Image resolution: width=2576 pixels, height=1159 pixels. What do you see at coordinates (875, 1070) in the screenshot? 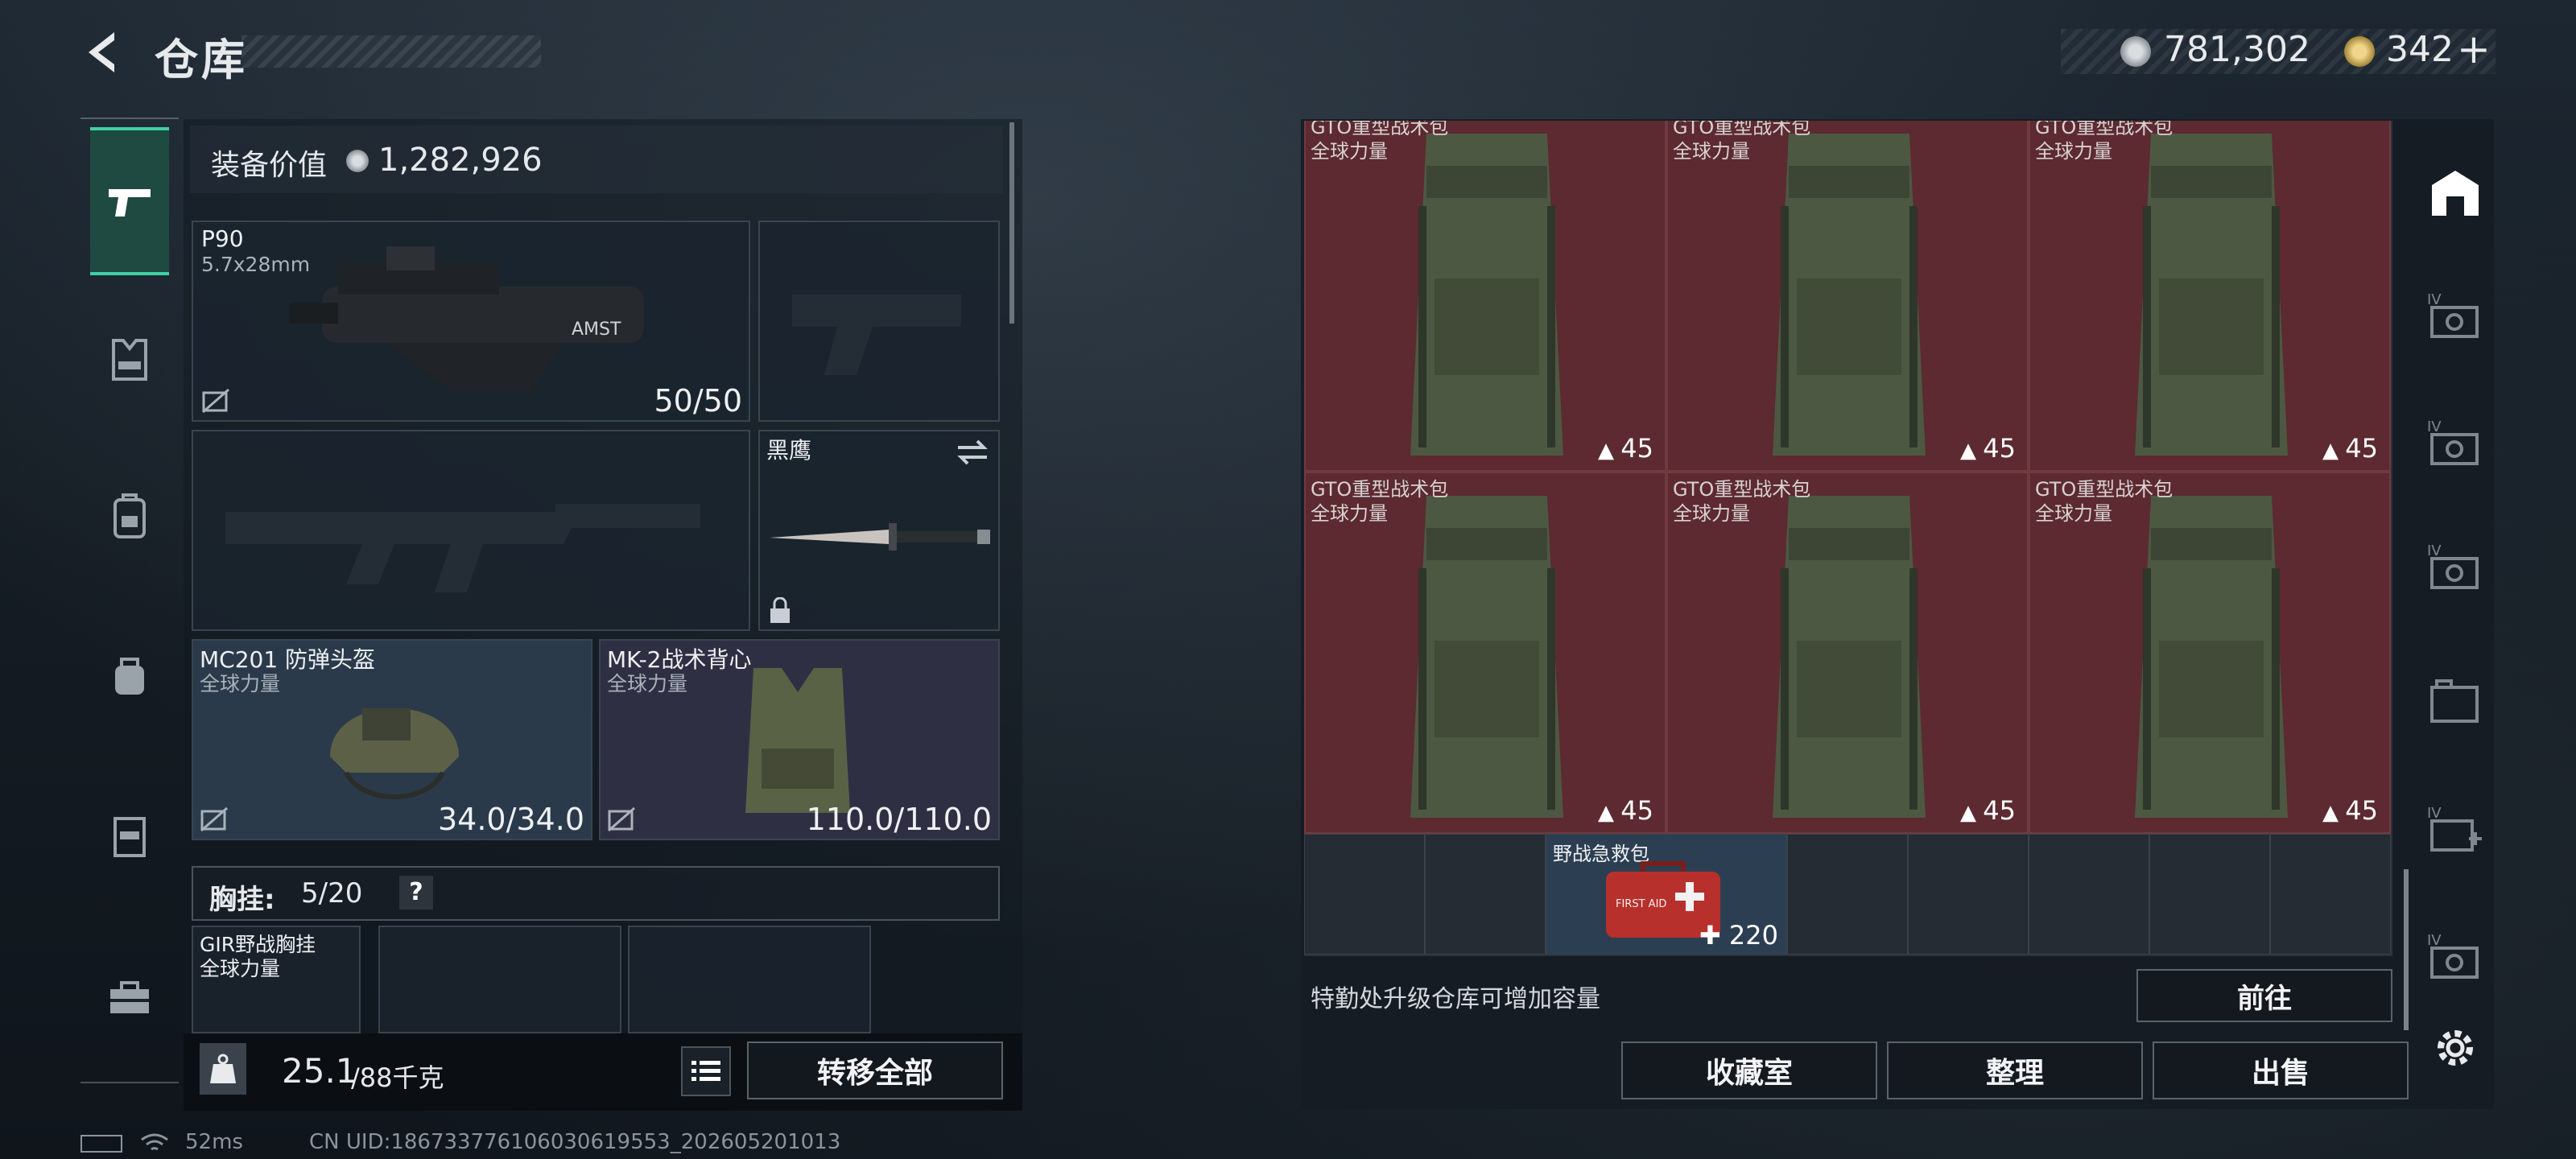
I see `transfer-all-button: 转移全部` at bounding box center [875, 1070].